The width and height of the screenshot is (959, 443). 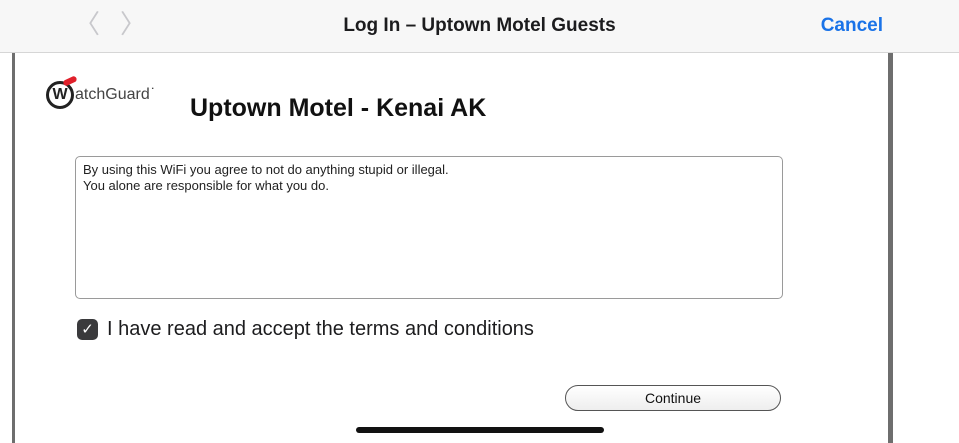 I want to click on watchguard-logo: W atchGuard ˙, so click(x=101, y=92).